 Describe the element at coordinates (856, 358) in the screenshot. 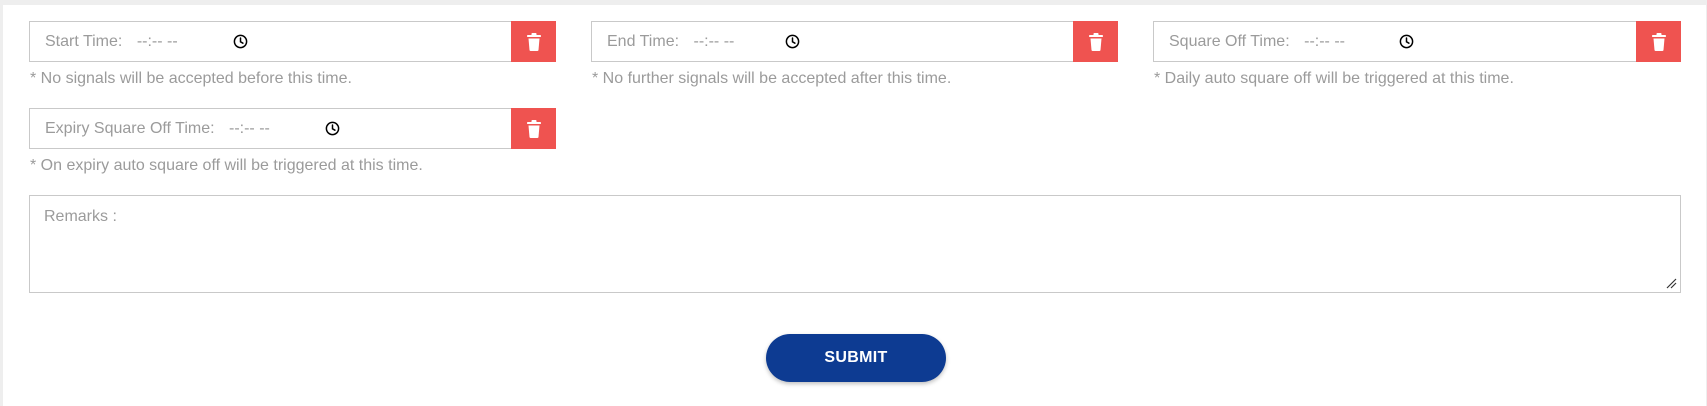

I see `submit-button: SUBMIT` at that location.